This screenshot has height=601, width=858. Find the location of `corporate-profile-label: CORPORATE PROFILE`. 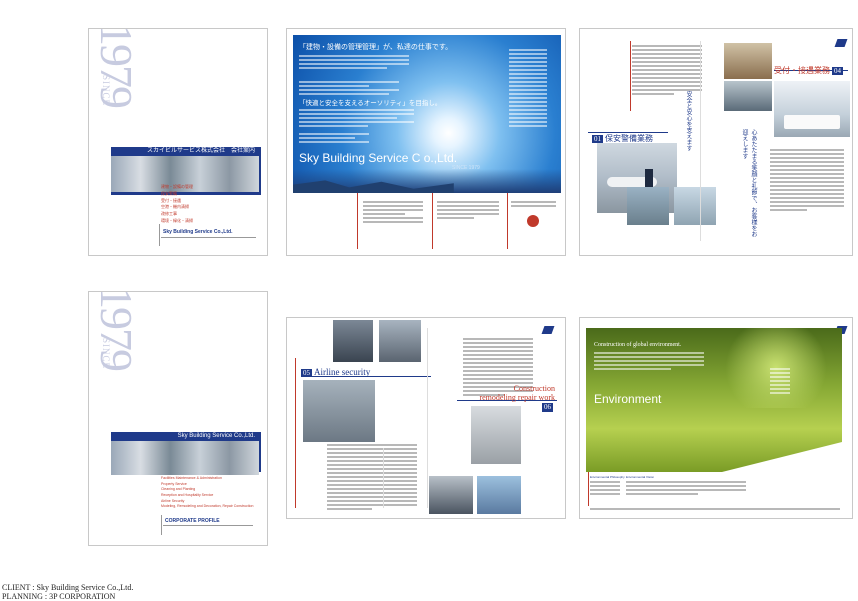

corporate-profile-label: CORPORATE PROFILE is located at coordinates (192, 521).